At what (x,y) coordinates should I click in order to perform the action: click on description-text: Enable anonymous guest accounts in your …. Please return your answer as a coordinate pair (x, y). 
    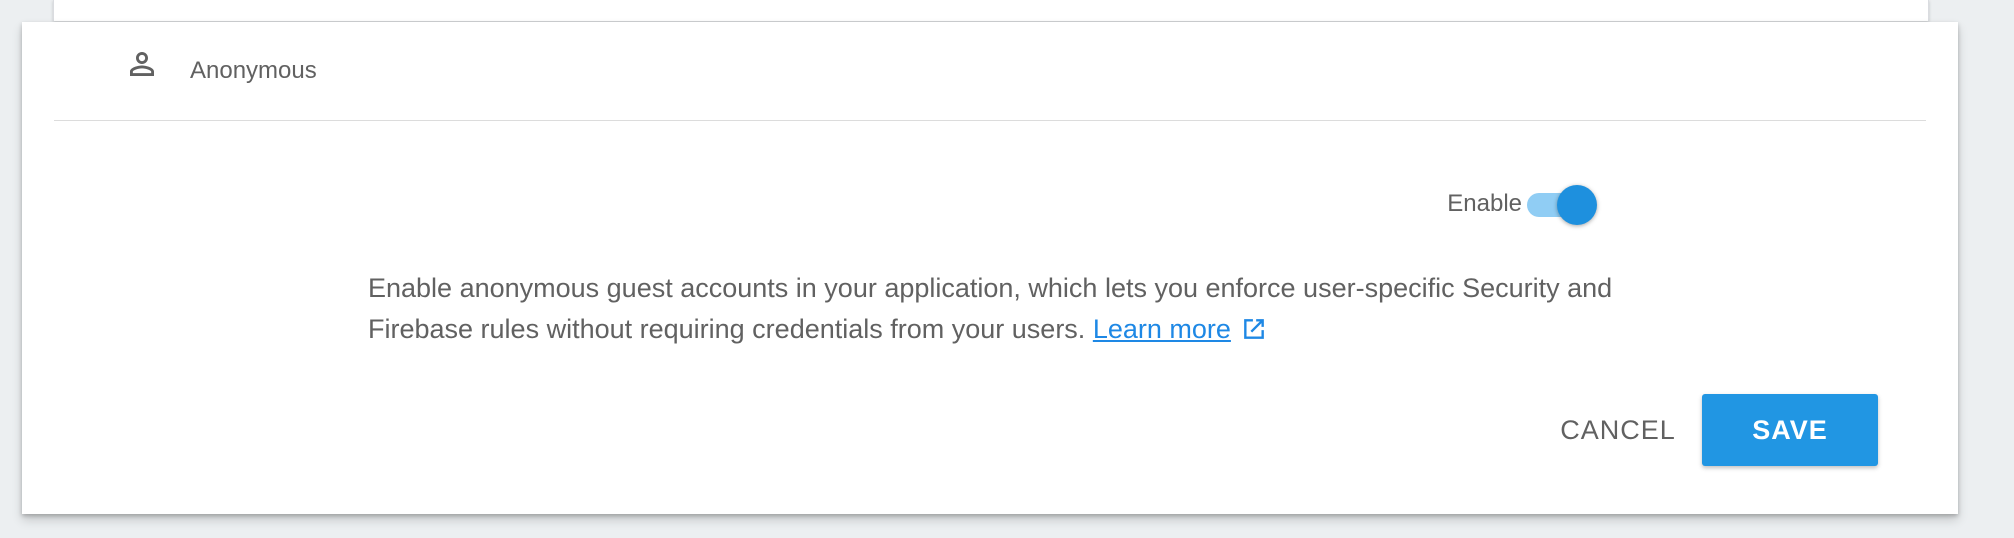
    Looking at the image, I should click on (990, 308).